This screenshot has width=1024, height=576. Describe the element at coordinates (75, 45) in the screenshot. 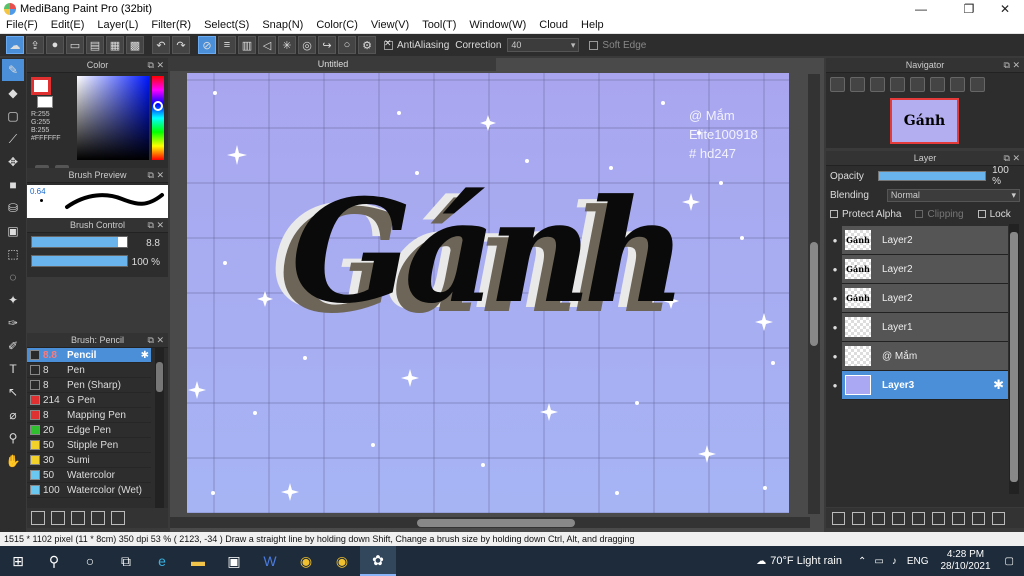

I see `new-file-icon: ▭` at that location.